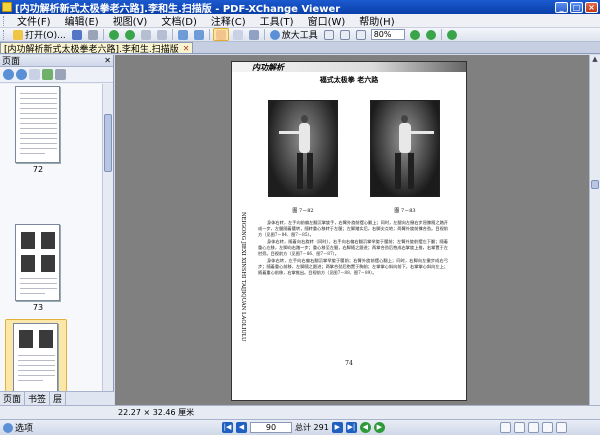 This screenshot has height=435, width=600. I want to click on continuous-facing-view-icon, so click(547, 427).